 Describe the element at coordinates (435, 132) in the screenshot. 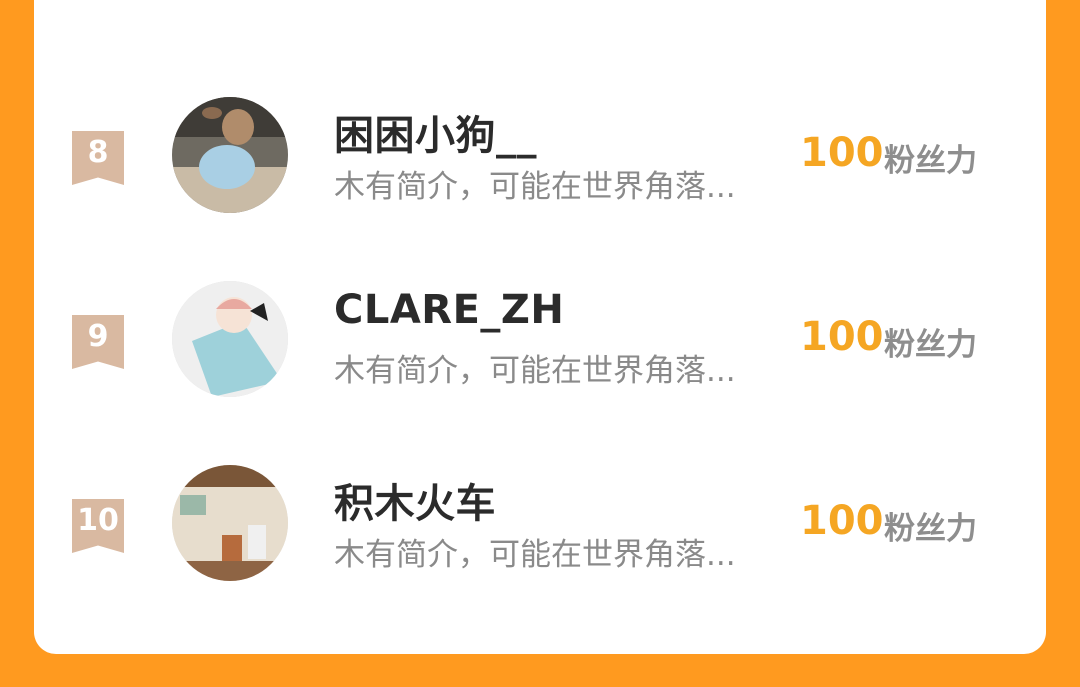

I see `user-name: 困困小狗__` at that location.